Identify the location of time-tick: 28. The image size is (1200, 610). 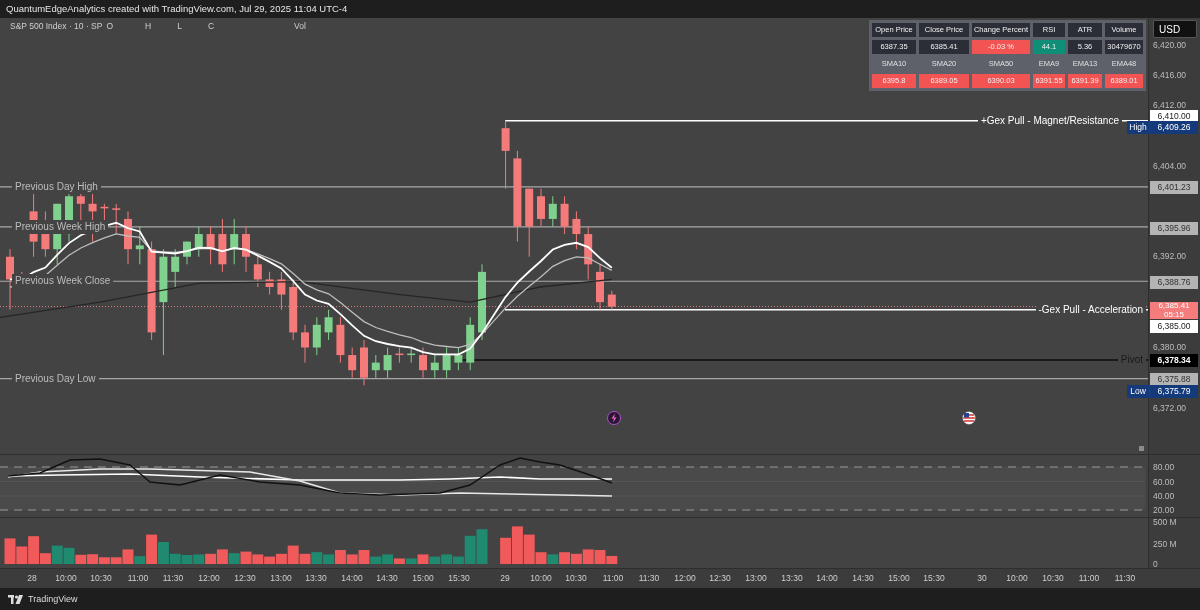
(32, 578).